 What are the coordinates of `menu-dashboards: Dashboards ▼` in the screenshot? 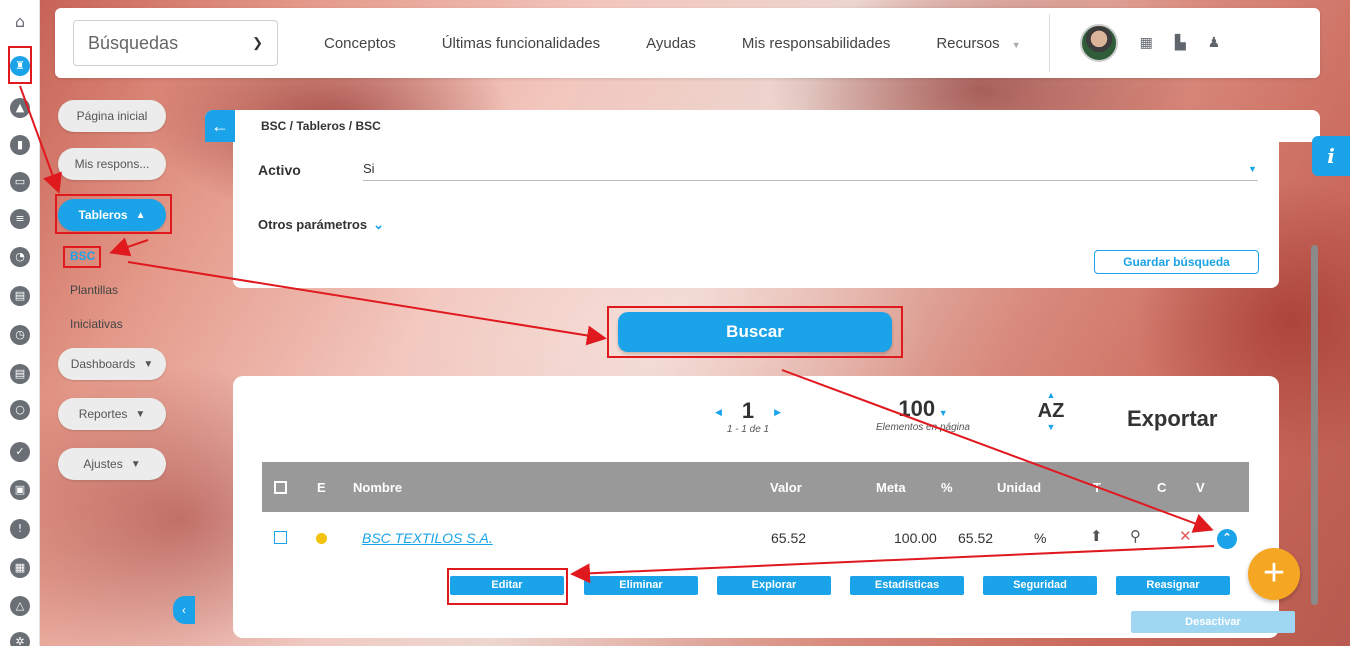 It's located at (112, 364).